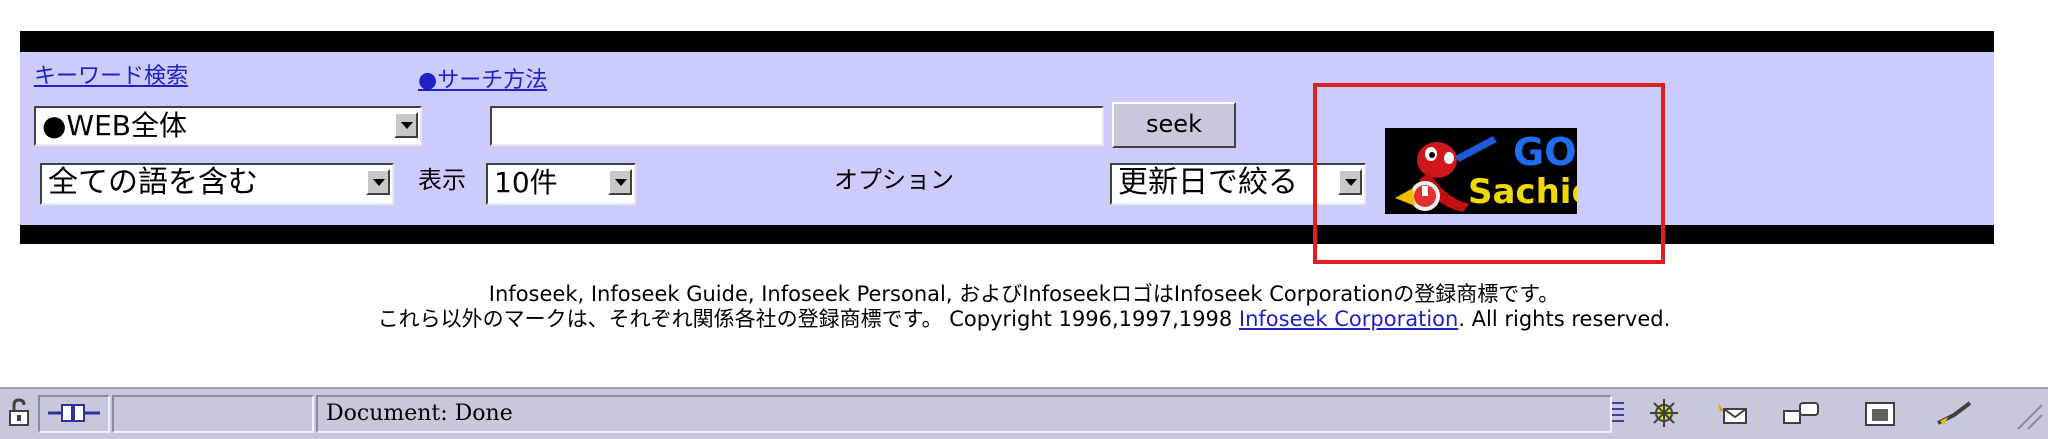  What do you see at coordinates (1489, 173) in the screenshot?
I see `highlight-box` at bounding box center [1489, 173].